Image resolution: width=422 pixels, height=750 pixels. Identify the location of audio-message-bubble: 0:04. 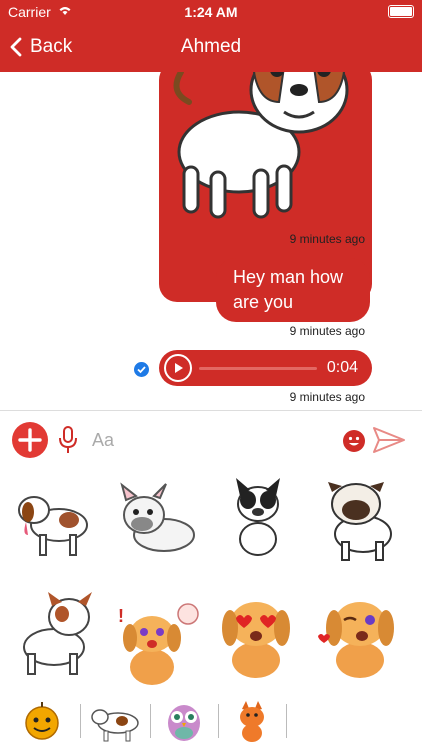
(265, 368).